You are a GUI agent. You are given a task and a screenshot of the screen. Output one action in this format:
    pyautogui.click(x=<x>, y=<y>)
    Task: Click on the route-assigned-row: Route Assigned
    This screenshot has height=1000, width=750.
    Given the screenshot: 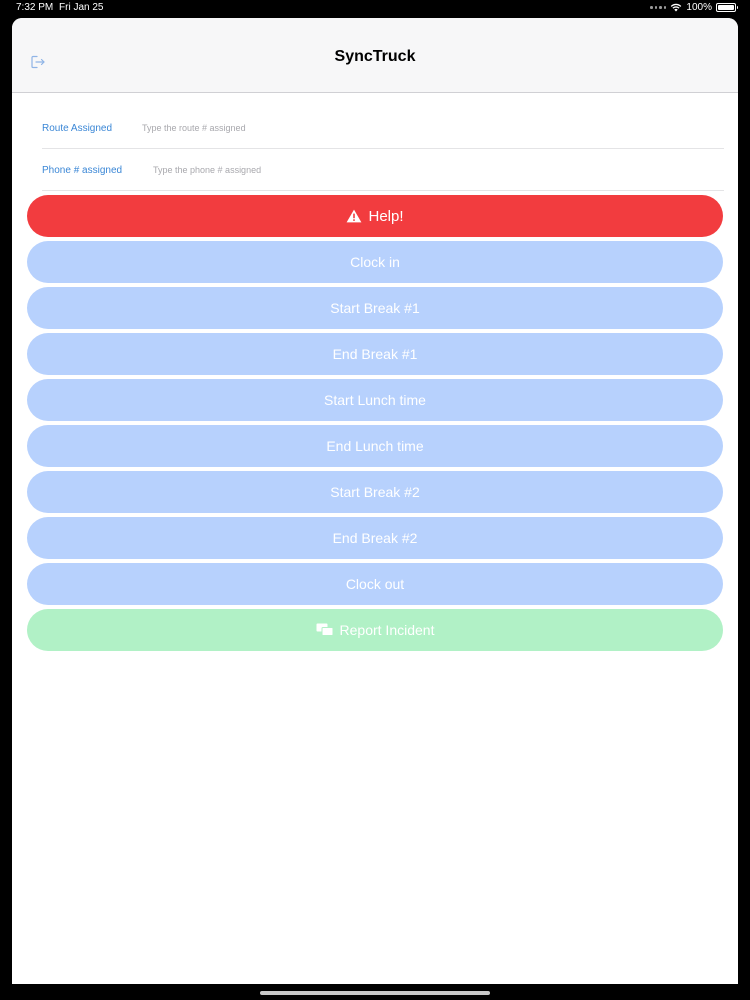 What is the action you would take?
    pyautogui.click(x=383, y=128)
    